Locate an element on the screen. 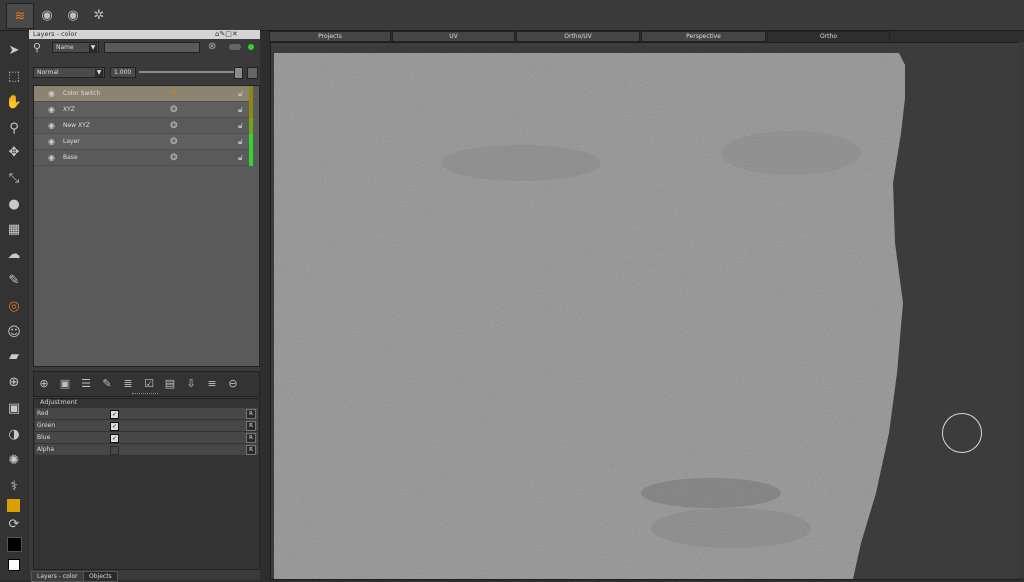  zoom-icon: ⚲ is located at coordinates (14, 128).